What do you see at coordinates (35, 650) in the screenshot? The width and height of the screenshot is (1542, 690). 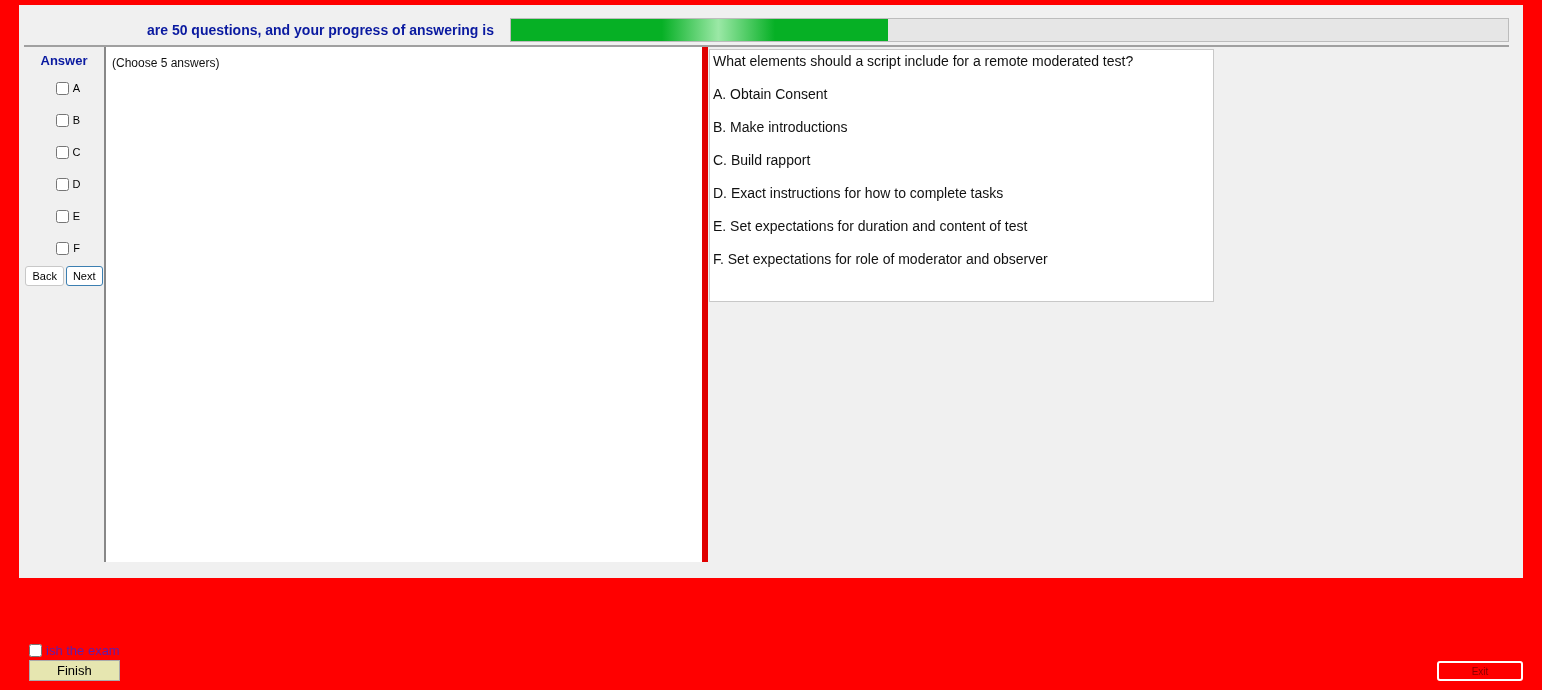 I see `finish-checkbox` at bounding box center [35, 650].